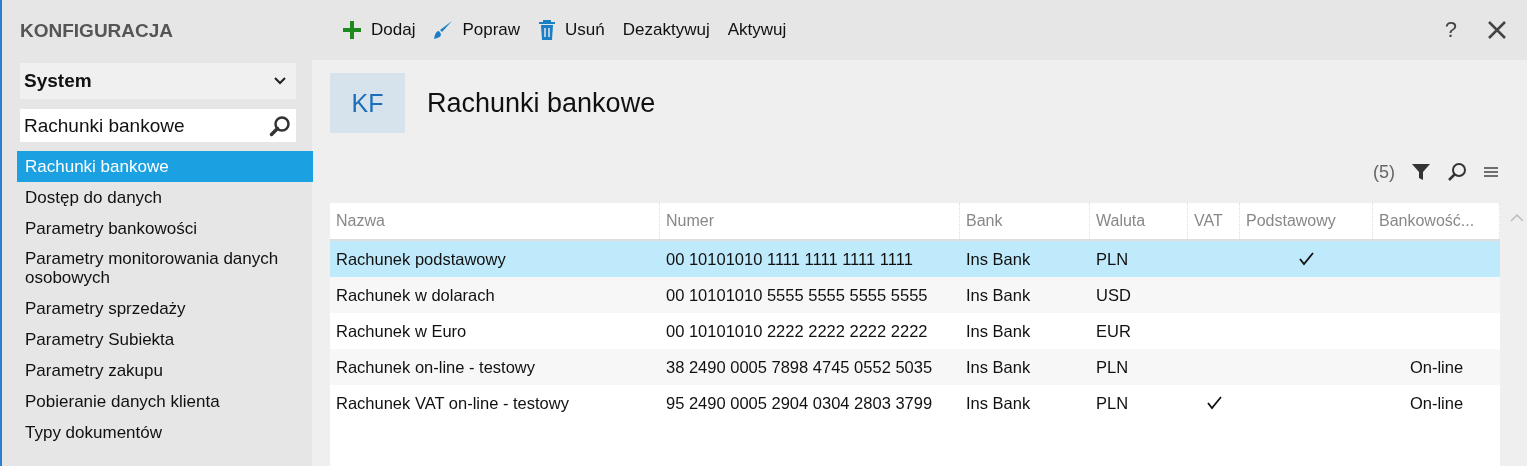 This screenshot has width=1527, height=466. What do you see at coordinates (1491, 172) in the screenshot?
I see `menu-icon` at bounding box center [1491, 172].